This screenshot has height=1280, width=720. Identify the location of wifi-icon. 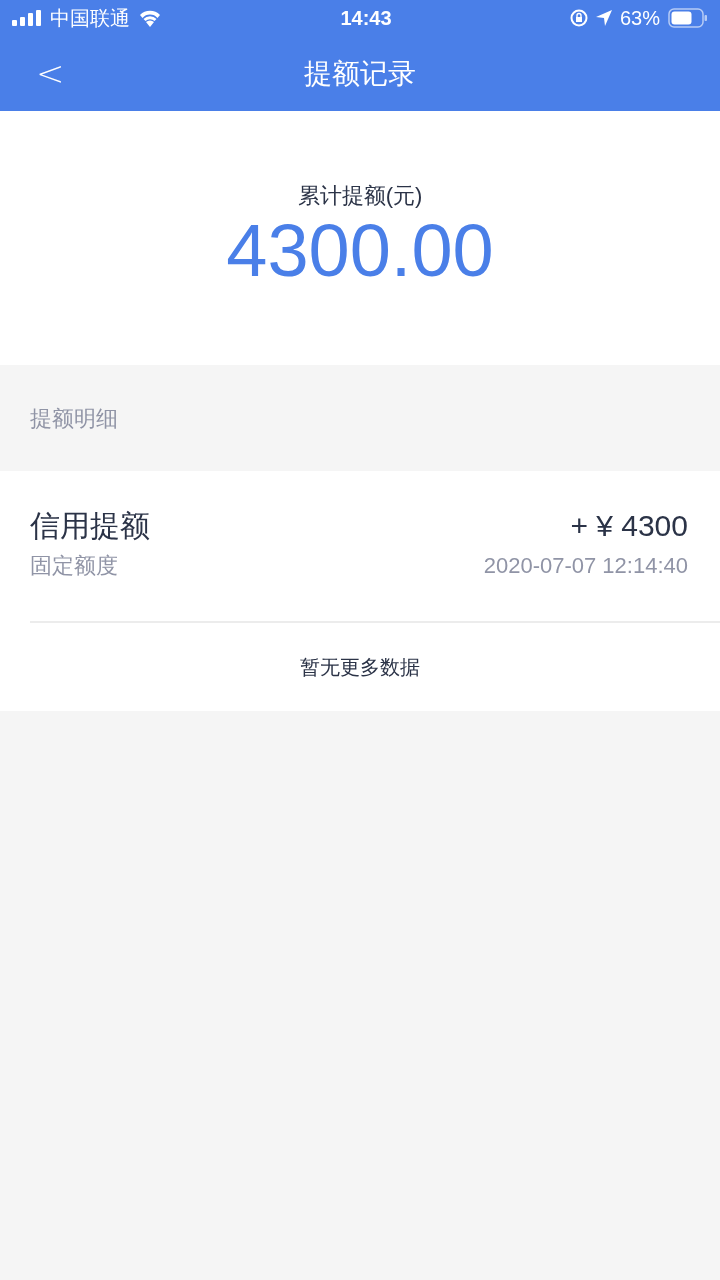
(150, 18).